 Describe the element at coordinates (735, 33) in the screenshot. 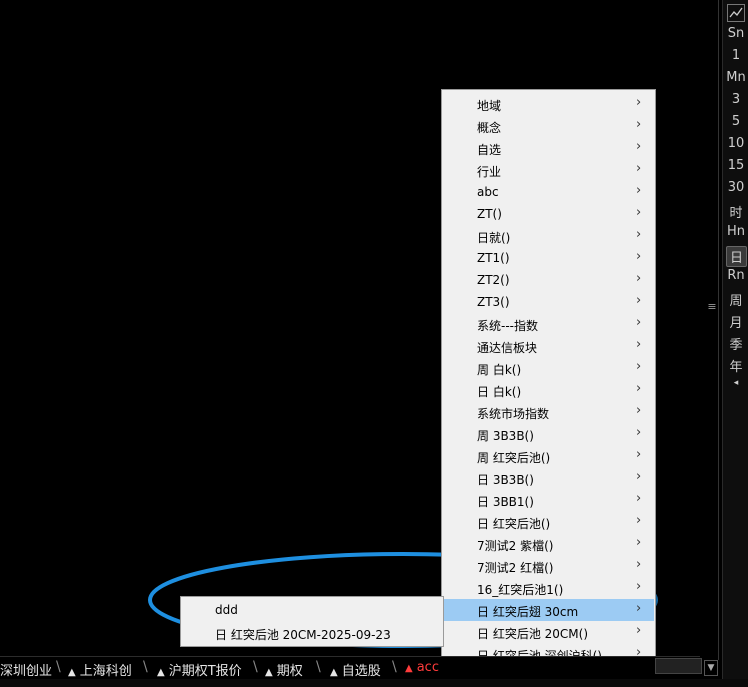

I see `period-button: Sn` at that location.